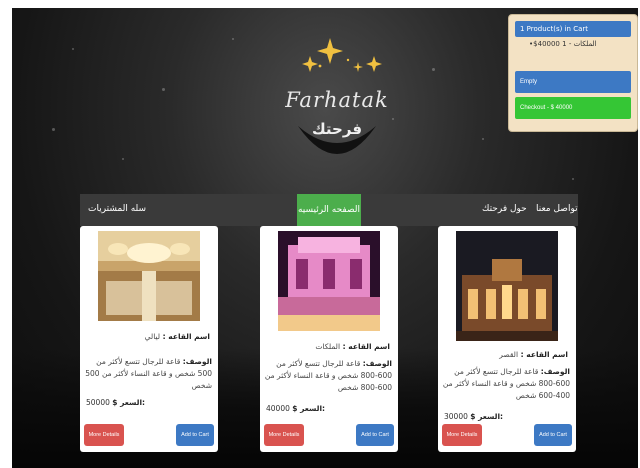 Image resolution: width=640 pixels, height=468 pixels. Describe the element at coordinates (352, 346) in the screenshot. I see `hall-name: اسم القاعه : الملكات` at that location.